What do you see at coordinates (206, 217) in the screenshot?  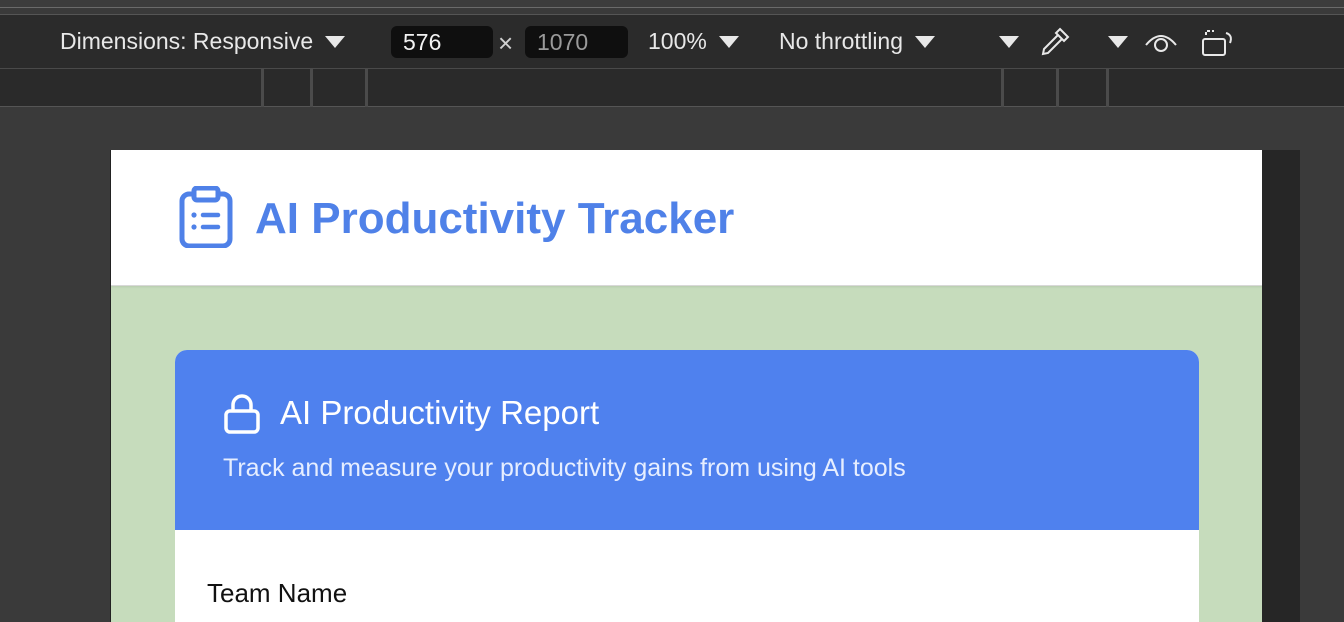 I see `clipboard-list-icon` at bounding box center [206, 217].